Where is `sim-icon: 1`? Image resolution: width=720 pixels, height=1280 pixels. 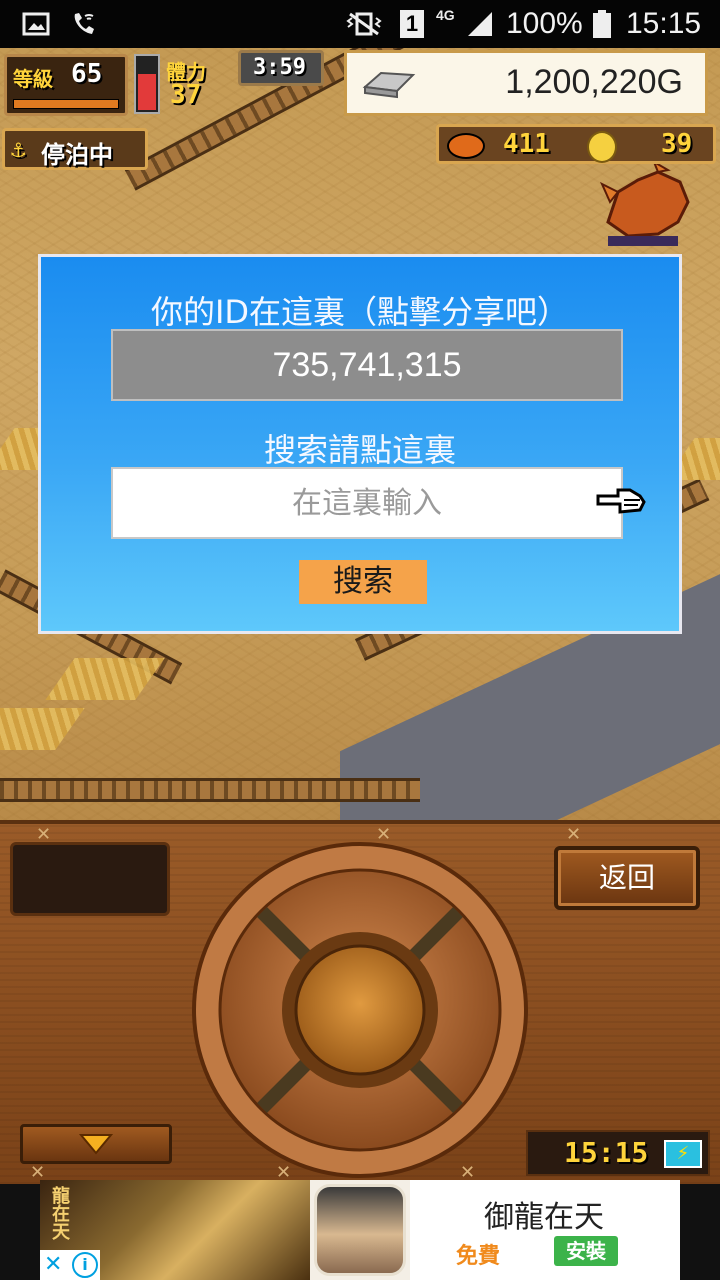
sim-icon: 1 is located at coordinates (412, 24).